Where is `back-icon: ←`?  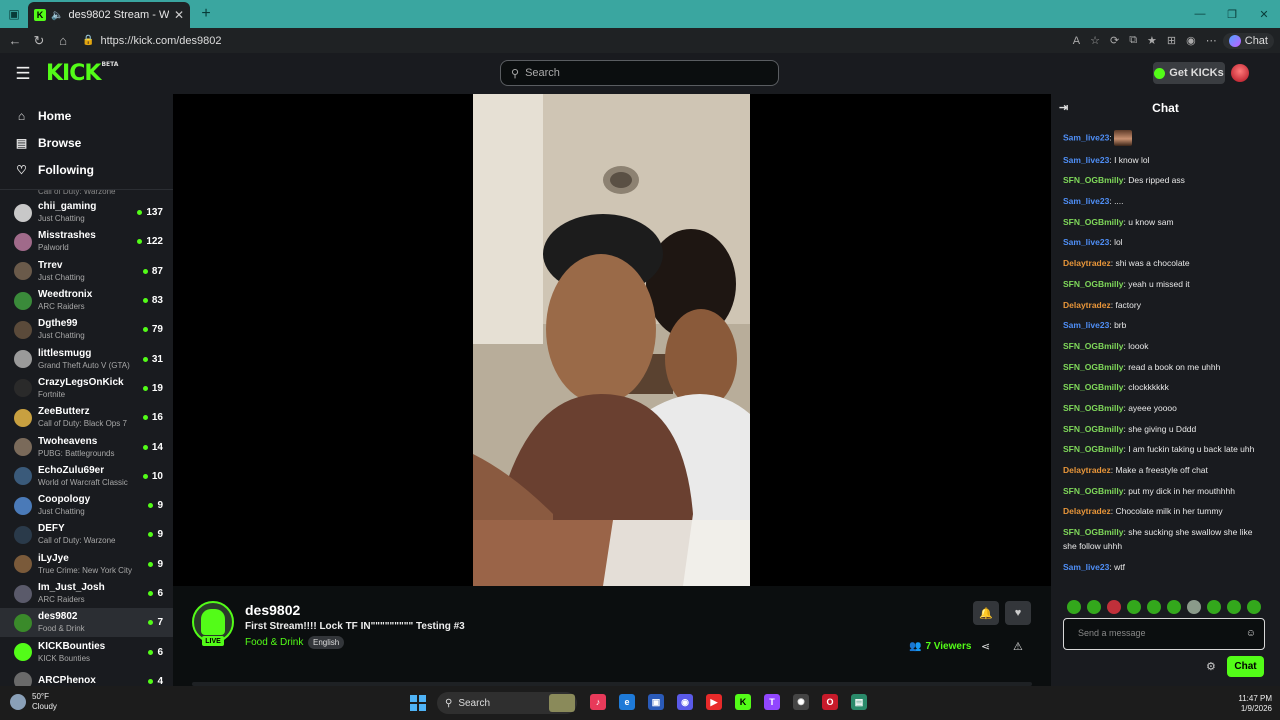 back-icon: ← is located at coordinates (15, 40).